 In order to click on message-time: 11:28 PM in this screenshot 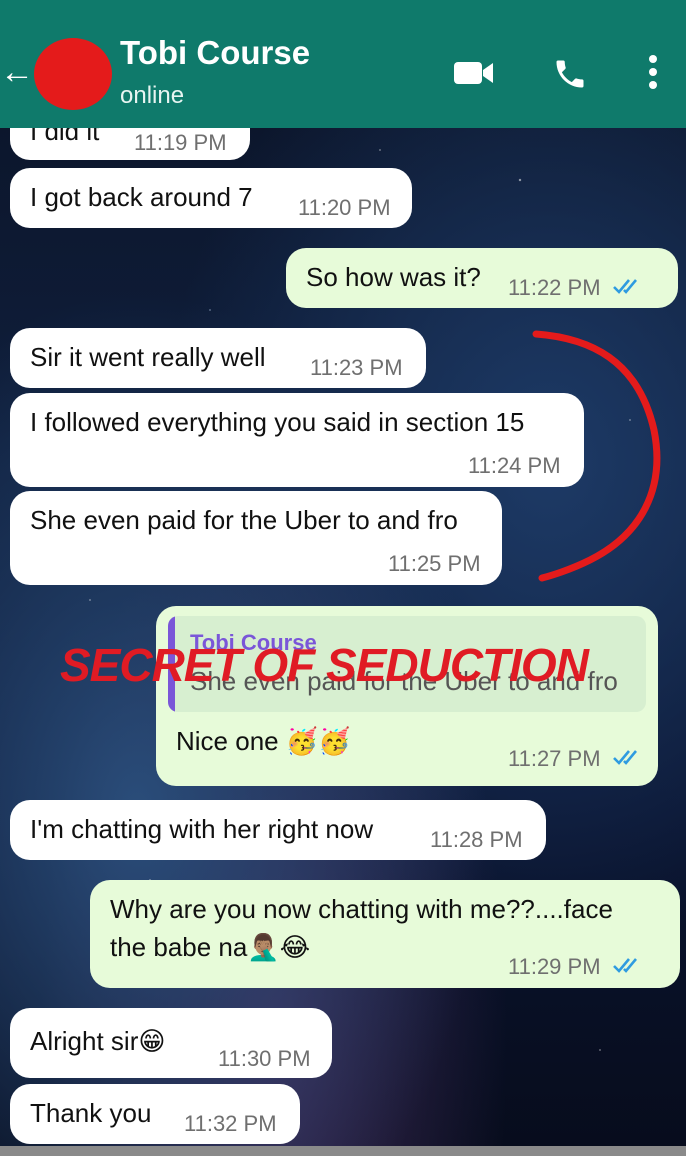, I will do `click(476, 839)`.